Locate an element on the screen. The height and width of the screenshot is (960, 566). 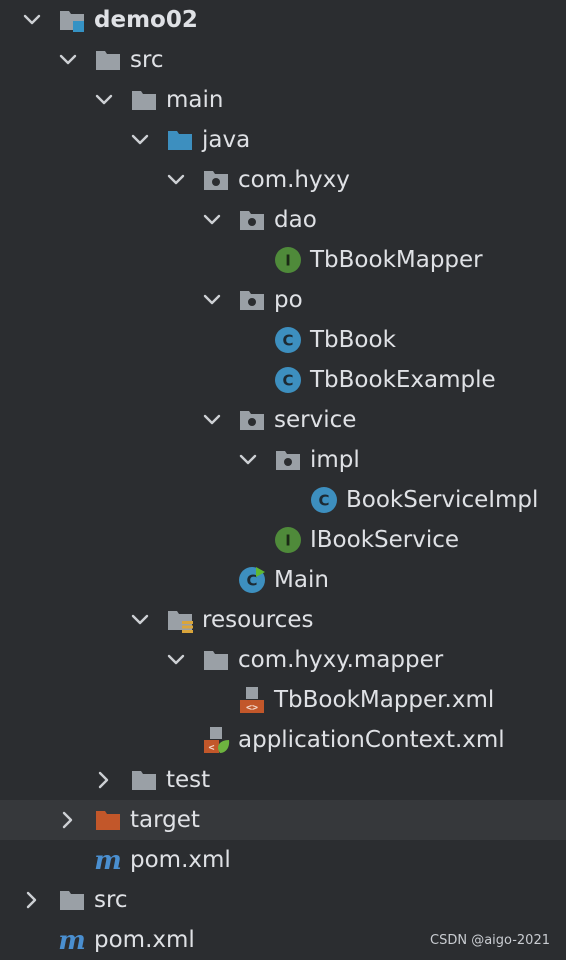
xml-file-icon: <> is located at coordinates (252, 700).